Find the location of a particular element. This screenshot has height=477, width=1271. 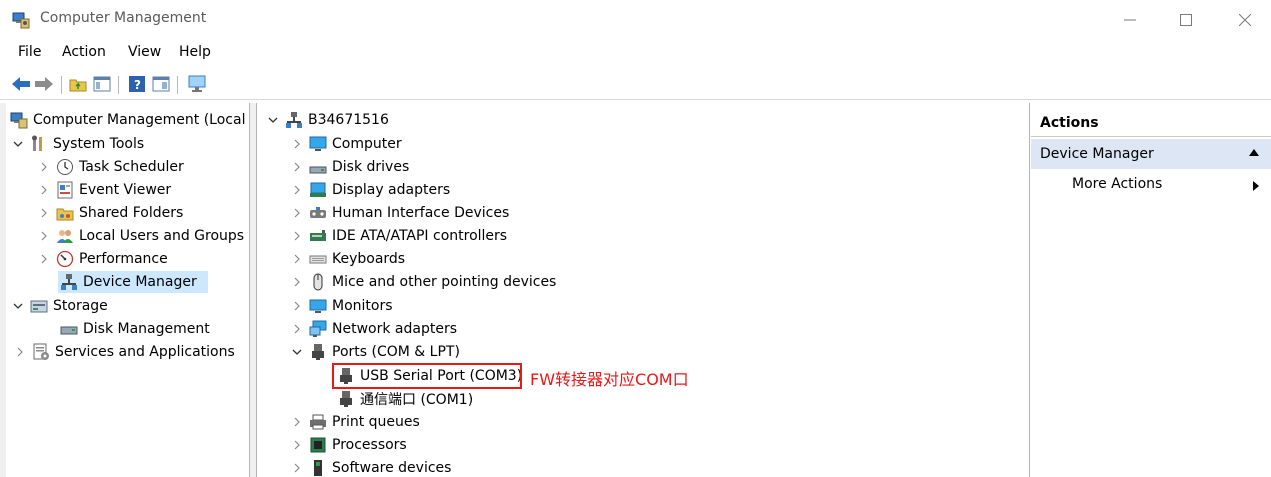

device-root: B34671516 is located at coordinates (328, 120).